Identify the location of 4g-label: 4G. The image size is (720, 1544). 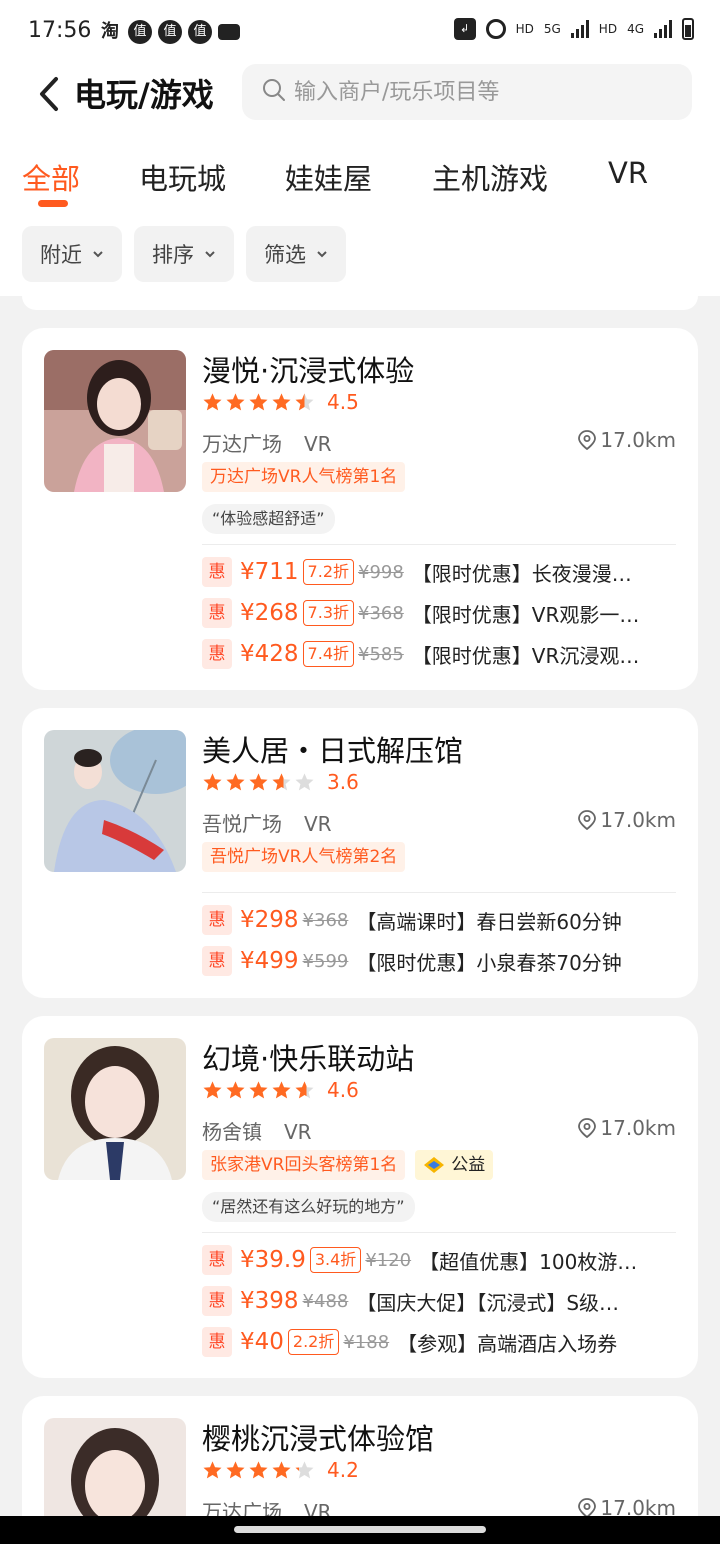
(635, 29).